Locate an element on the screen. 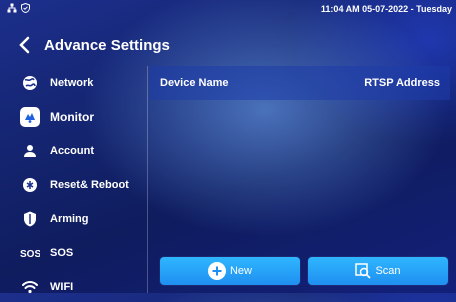  shield-icon is located at coordinates (30, 219).